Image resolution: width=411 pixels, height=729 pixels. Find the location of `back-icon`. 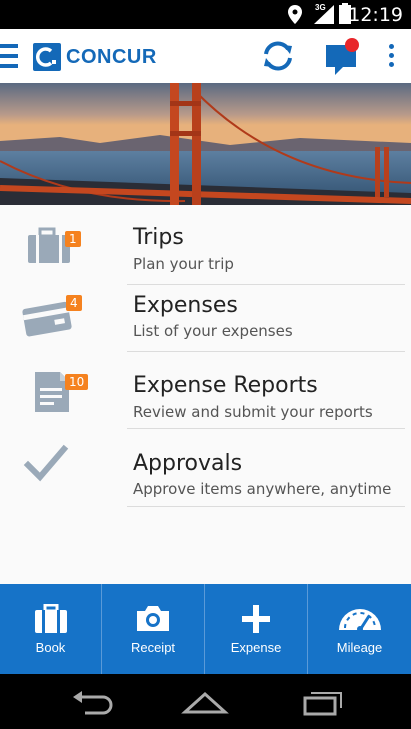

back-icon is located at coordinates (92, 702).